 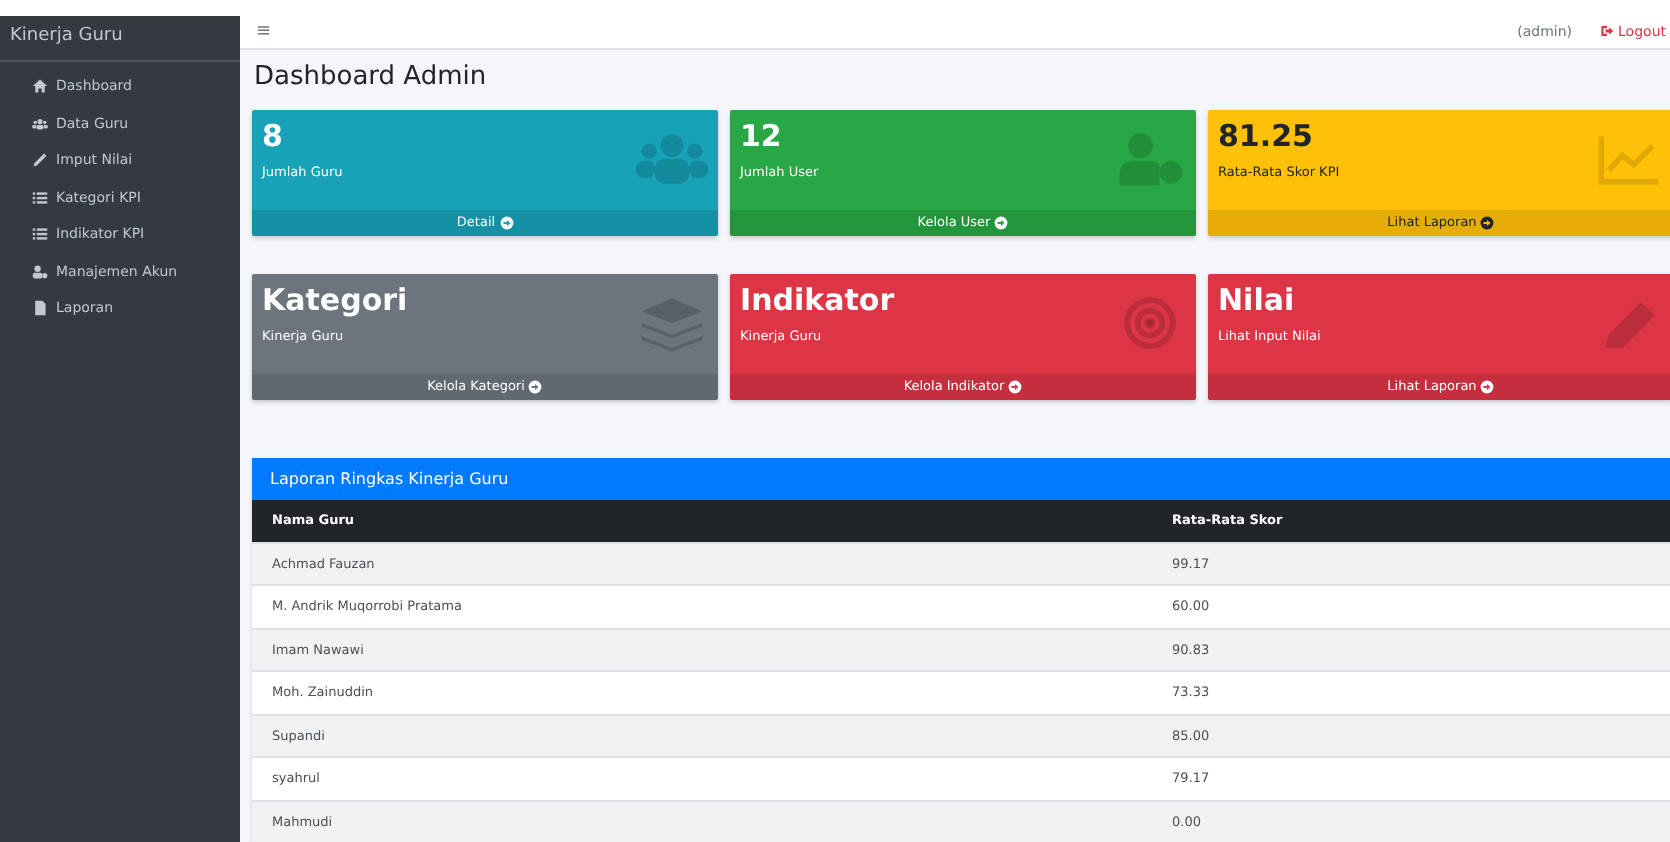 I want to click on card-value: 12, so click(x=762, y=135).